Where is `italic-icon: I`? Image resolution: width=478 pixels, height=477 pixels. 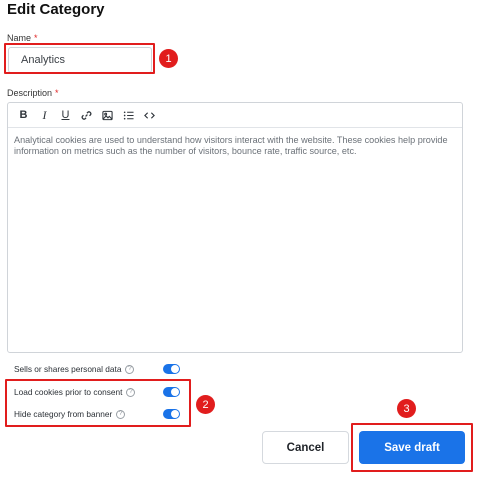
italic-icon: I is located at coordinates (44, 115).